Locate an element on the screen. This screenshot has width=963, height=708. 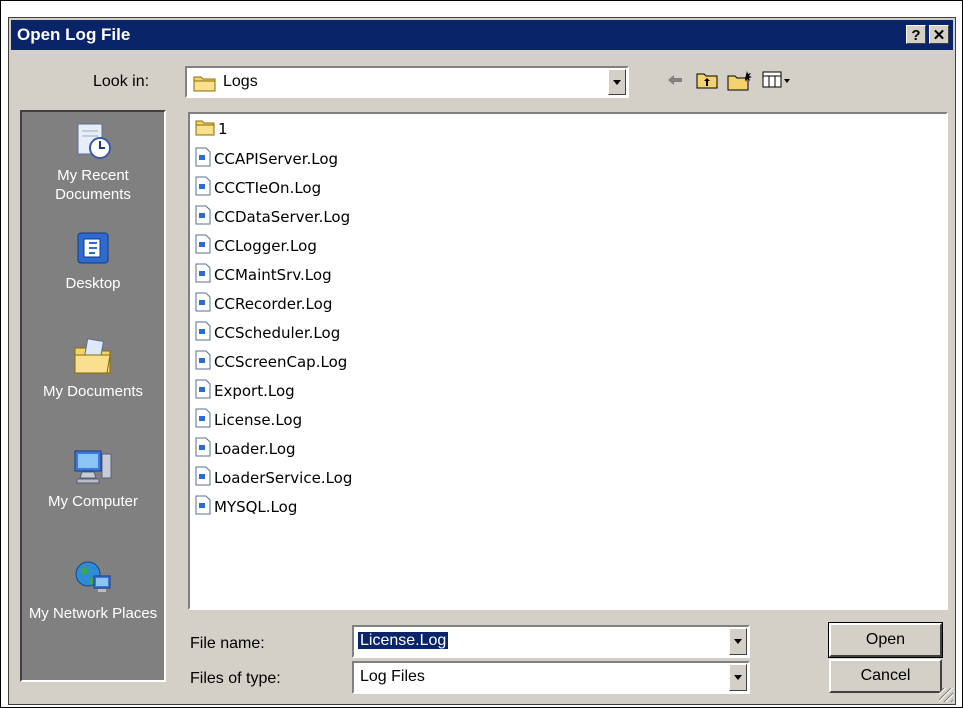
back-arrow-icon is located at coordinates (675, 80).